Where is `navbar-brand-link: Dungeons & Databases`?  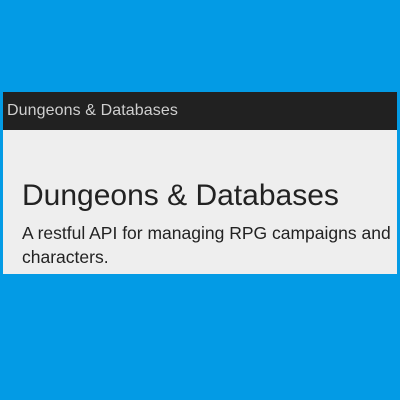
navbar-brand-link: Dungeons & Databases is located at coordinates (92, 111).